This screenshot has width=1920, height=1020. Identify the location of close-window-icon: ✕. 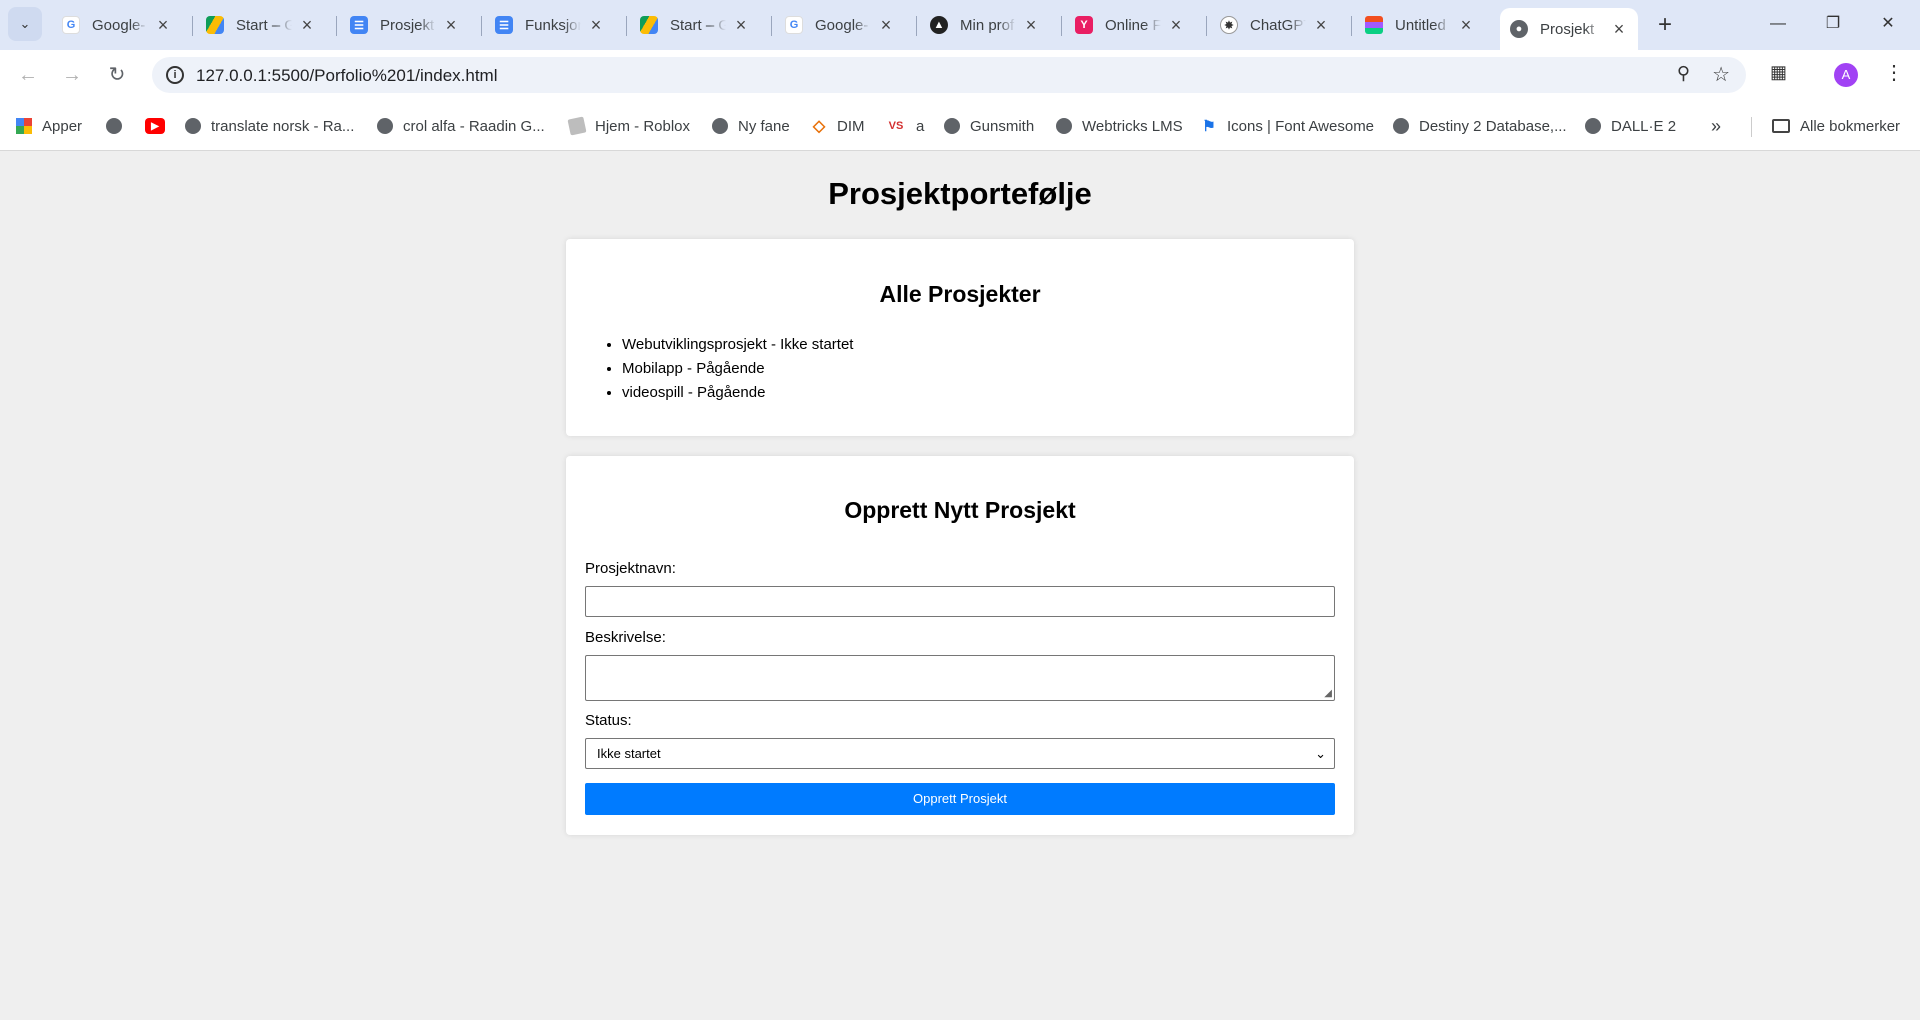
(1888, 24).